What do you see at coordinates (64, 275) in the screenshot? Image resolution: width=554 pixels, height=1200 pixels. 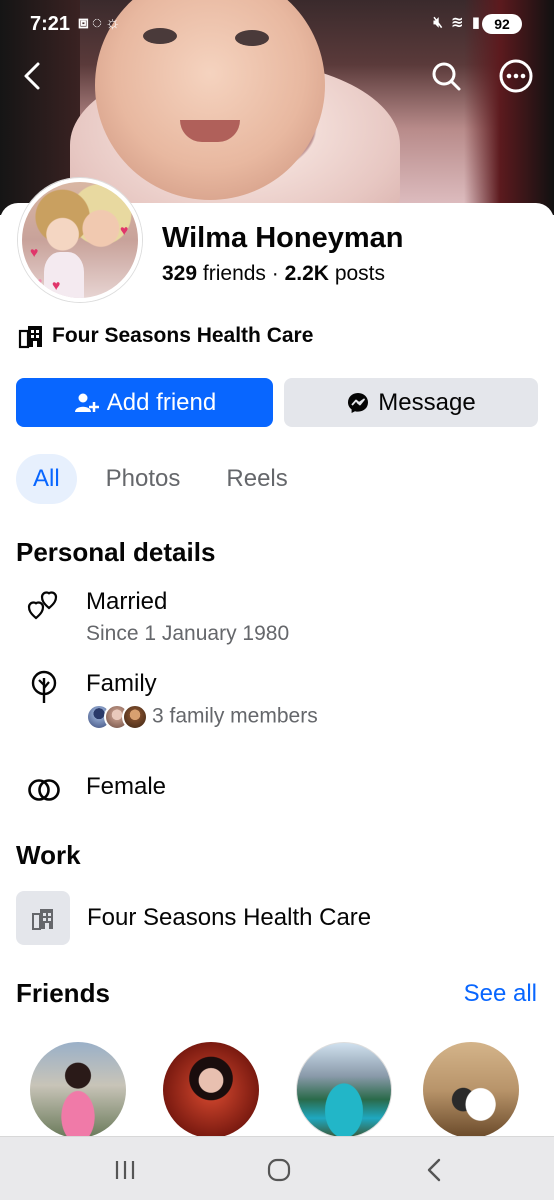 I see `avatar-dress` at bounding box center [64, 275].